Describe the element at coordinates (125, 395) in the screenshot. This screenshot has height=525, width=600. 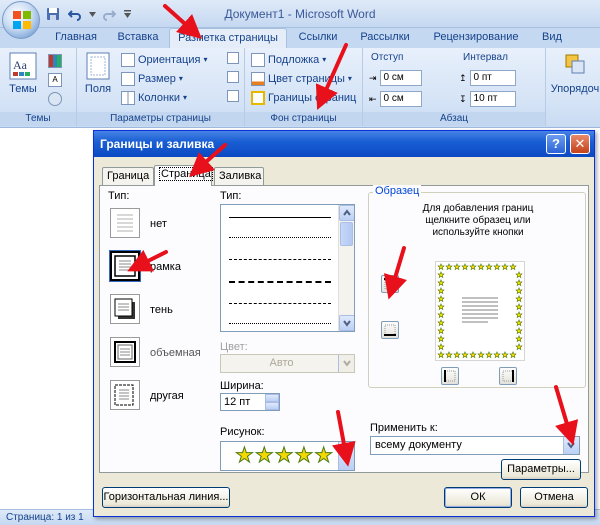
I see `setting-custom-option` at that location.